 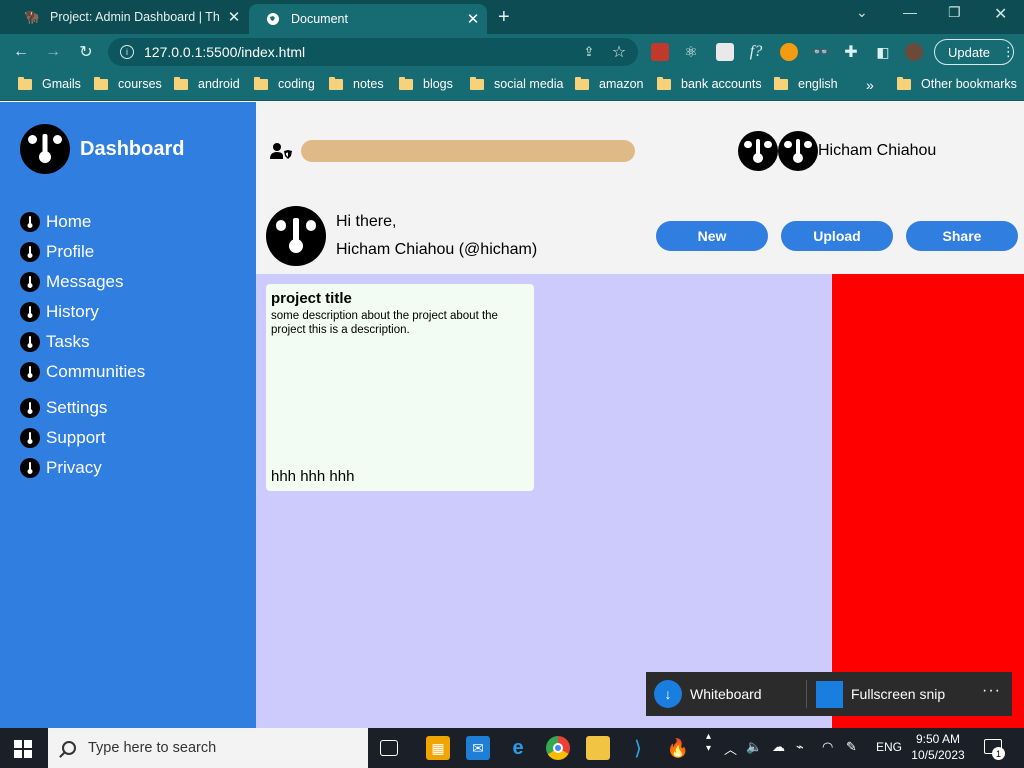 I want to click on forward-icon: →, so click(x=53, y=52).